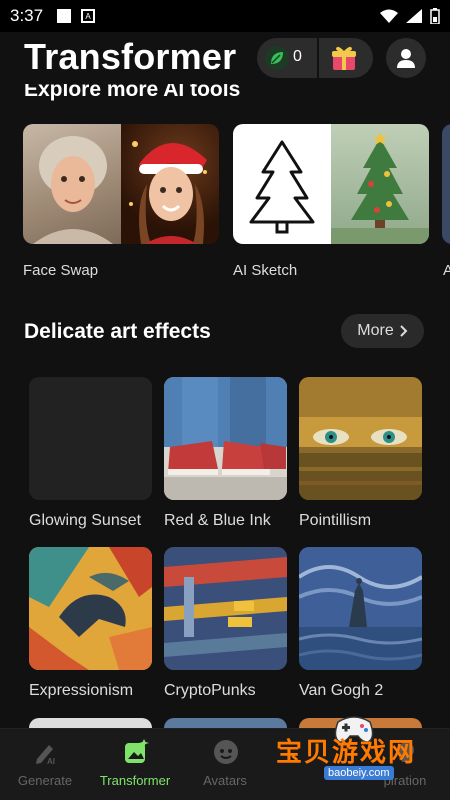  What do you see at coordinates (51, 761) in the screenshot?
I see `svg-text: AI` at bounding box center [51, 761].